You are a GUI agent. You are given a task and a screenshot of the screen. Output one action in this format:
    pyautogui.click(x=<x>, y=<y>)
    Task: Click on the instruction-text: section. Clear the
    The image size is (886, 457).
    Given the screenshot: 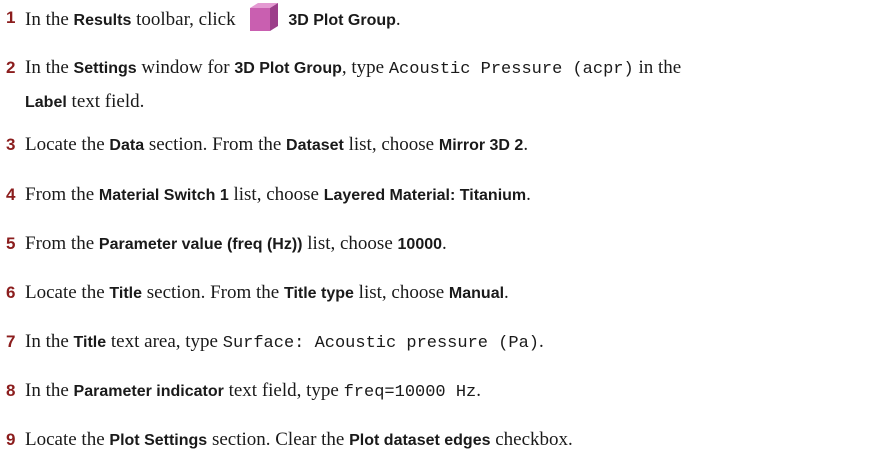 What is the action you would take?
    pyautogui.click(x=278, y=439)
    